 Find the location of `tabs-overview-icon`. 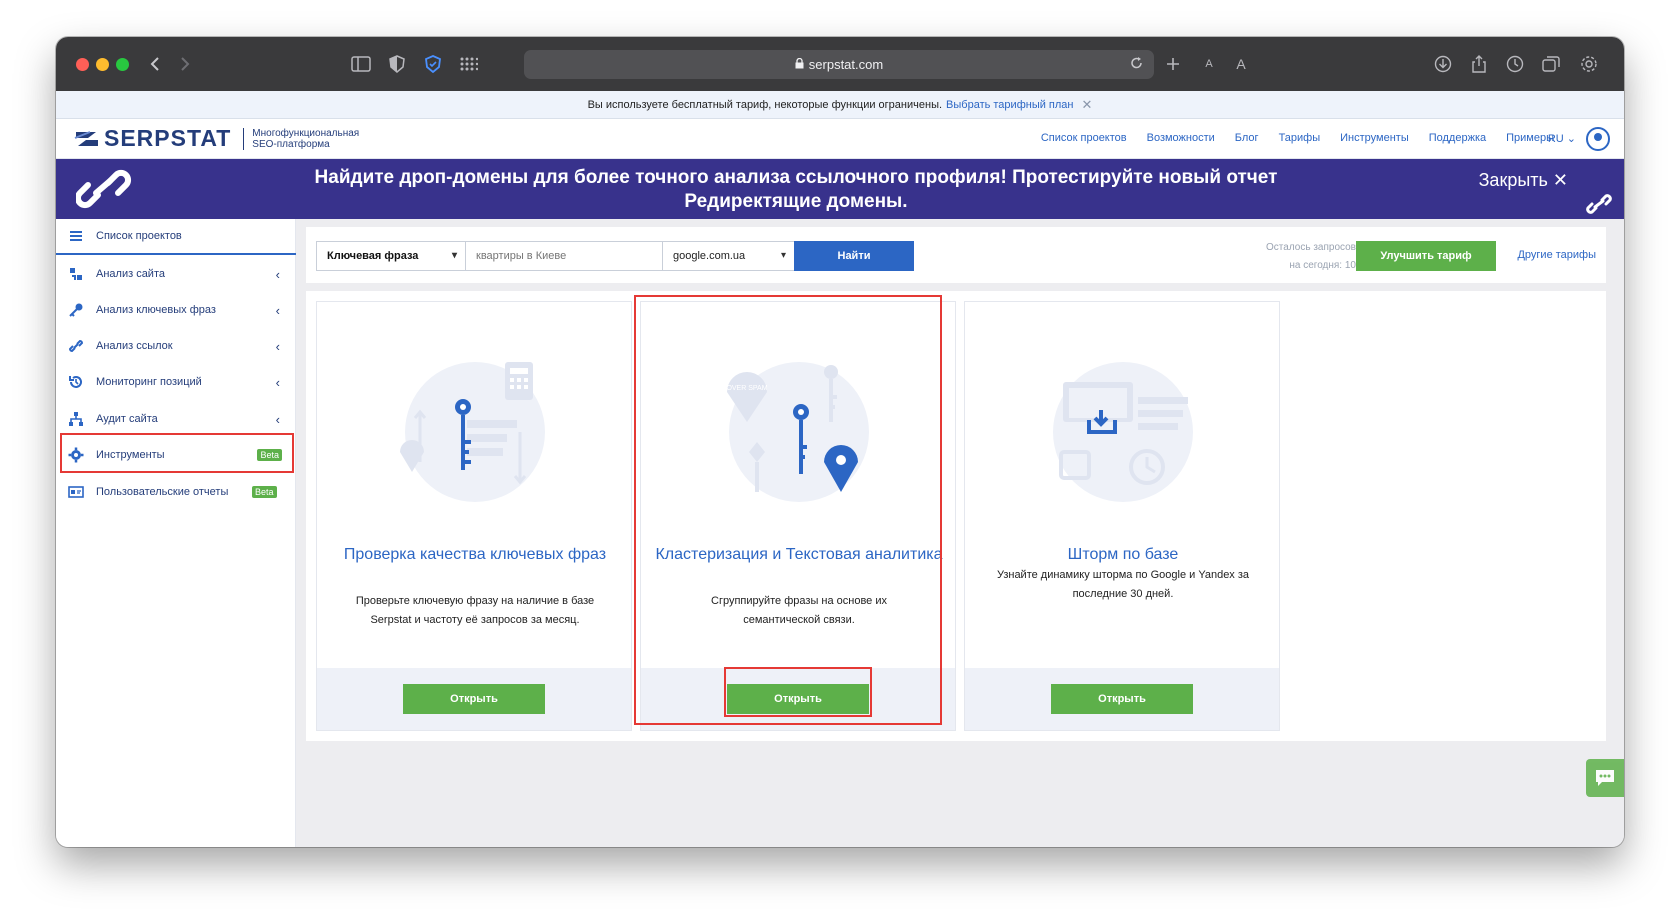

tabs-overview-icon is located at coordinates (1551, 64).